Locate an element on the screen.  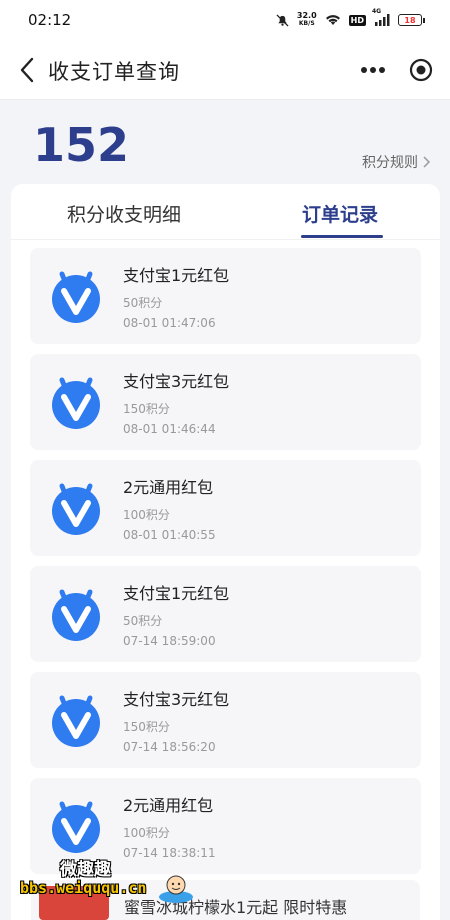
order-time: 07-14 18:59:00 is located at coordinates (169, 641).